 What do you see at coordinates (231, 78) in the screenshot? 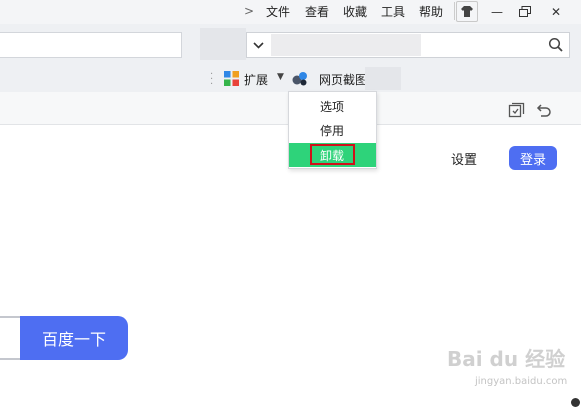
I see `extensions-icon` at bounding box center [231, 78].